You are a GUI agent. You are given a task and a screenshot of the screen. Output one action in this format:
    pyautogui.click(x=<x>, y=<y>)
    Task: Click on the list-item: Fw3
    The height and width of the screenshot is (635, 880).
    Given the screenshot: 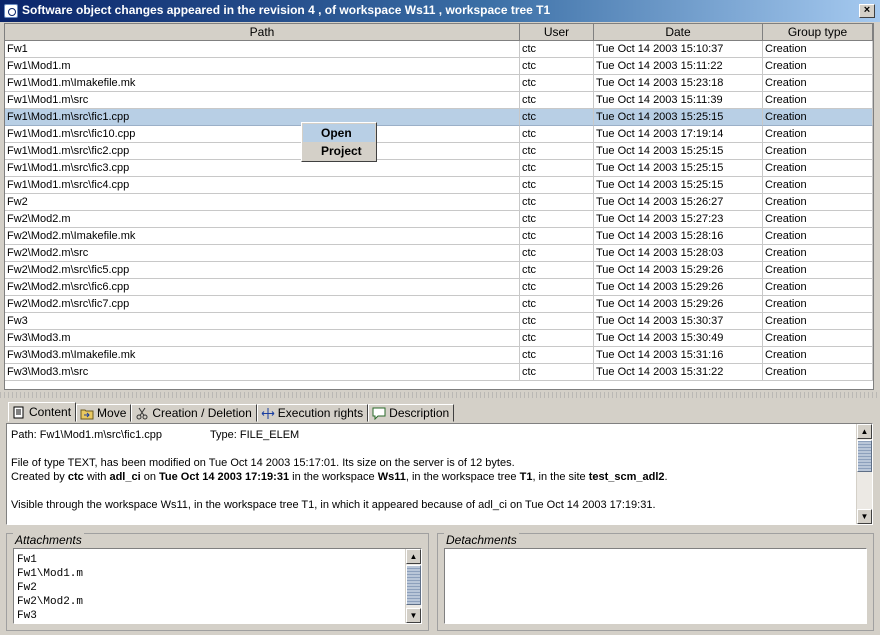 What is the action you would take?
    pyautogui.click(x=219, y=616)
    